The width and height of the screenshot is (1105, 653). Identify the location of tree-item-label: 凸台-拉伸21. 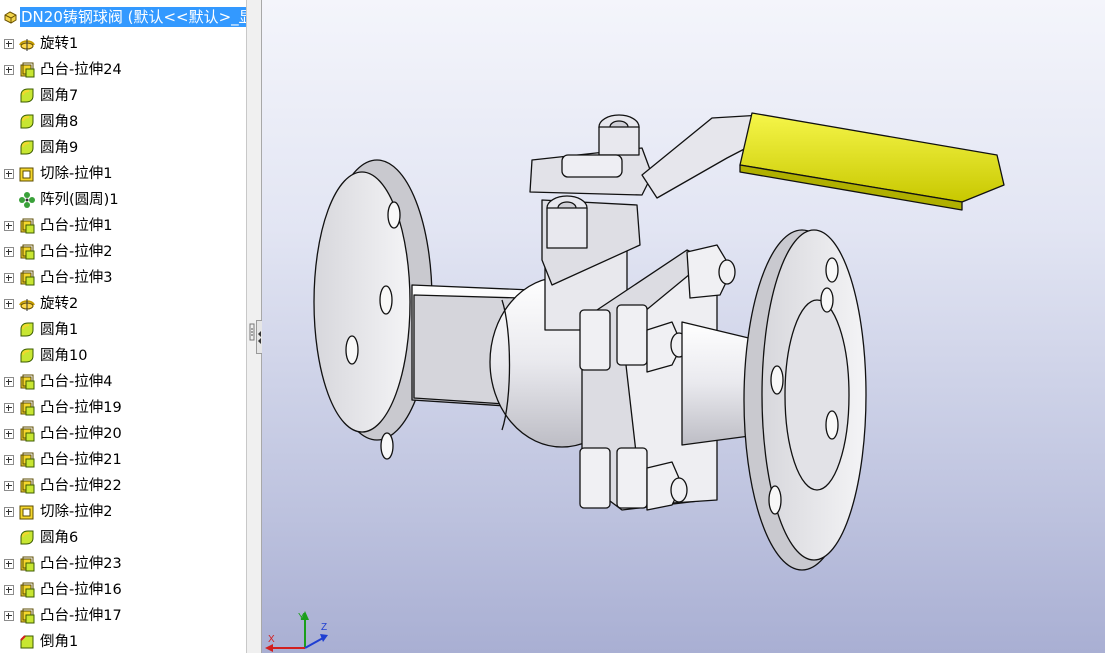
(81, 460).